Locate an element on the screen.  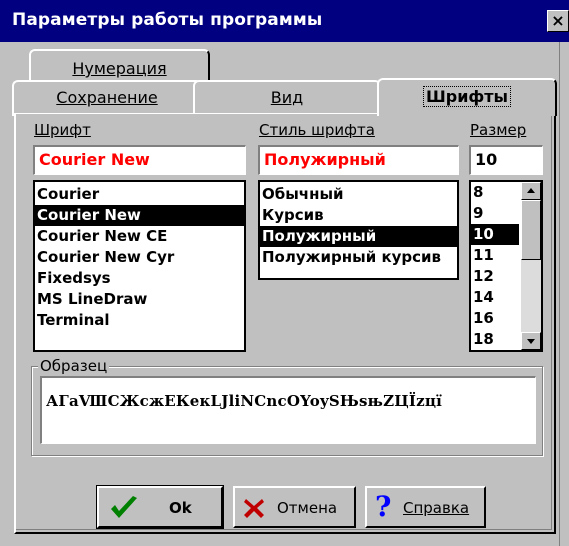
scroll-thumb is located at coordinates (531, 230).